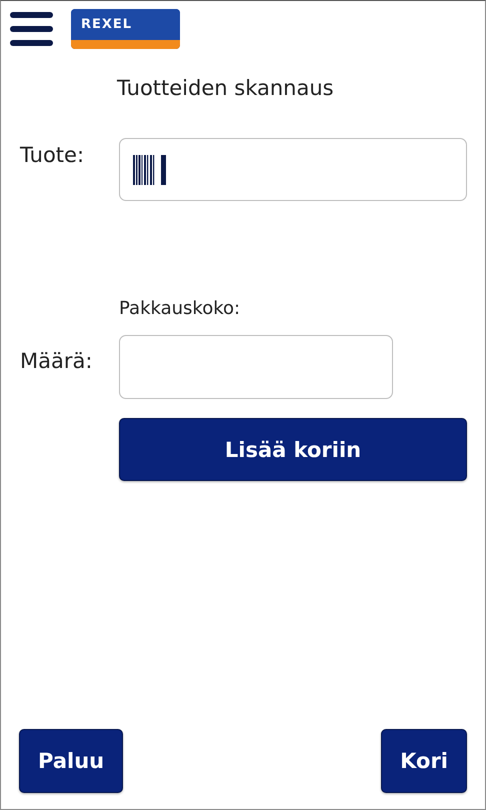 This screenshot has width=486, height=810. What do you see at coordinates (53, 155) in the screenshot?
I see `field-label: Tuote:` at bounding box center [53, 155].